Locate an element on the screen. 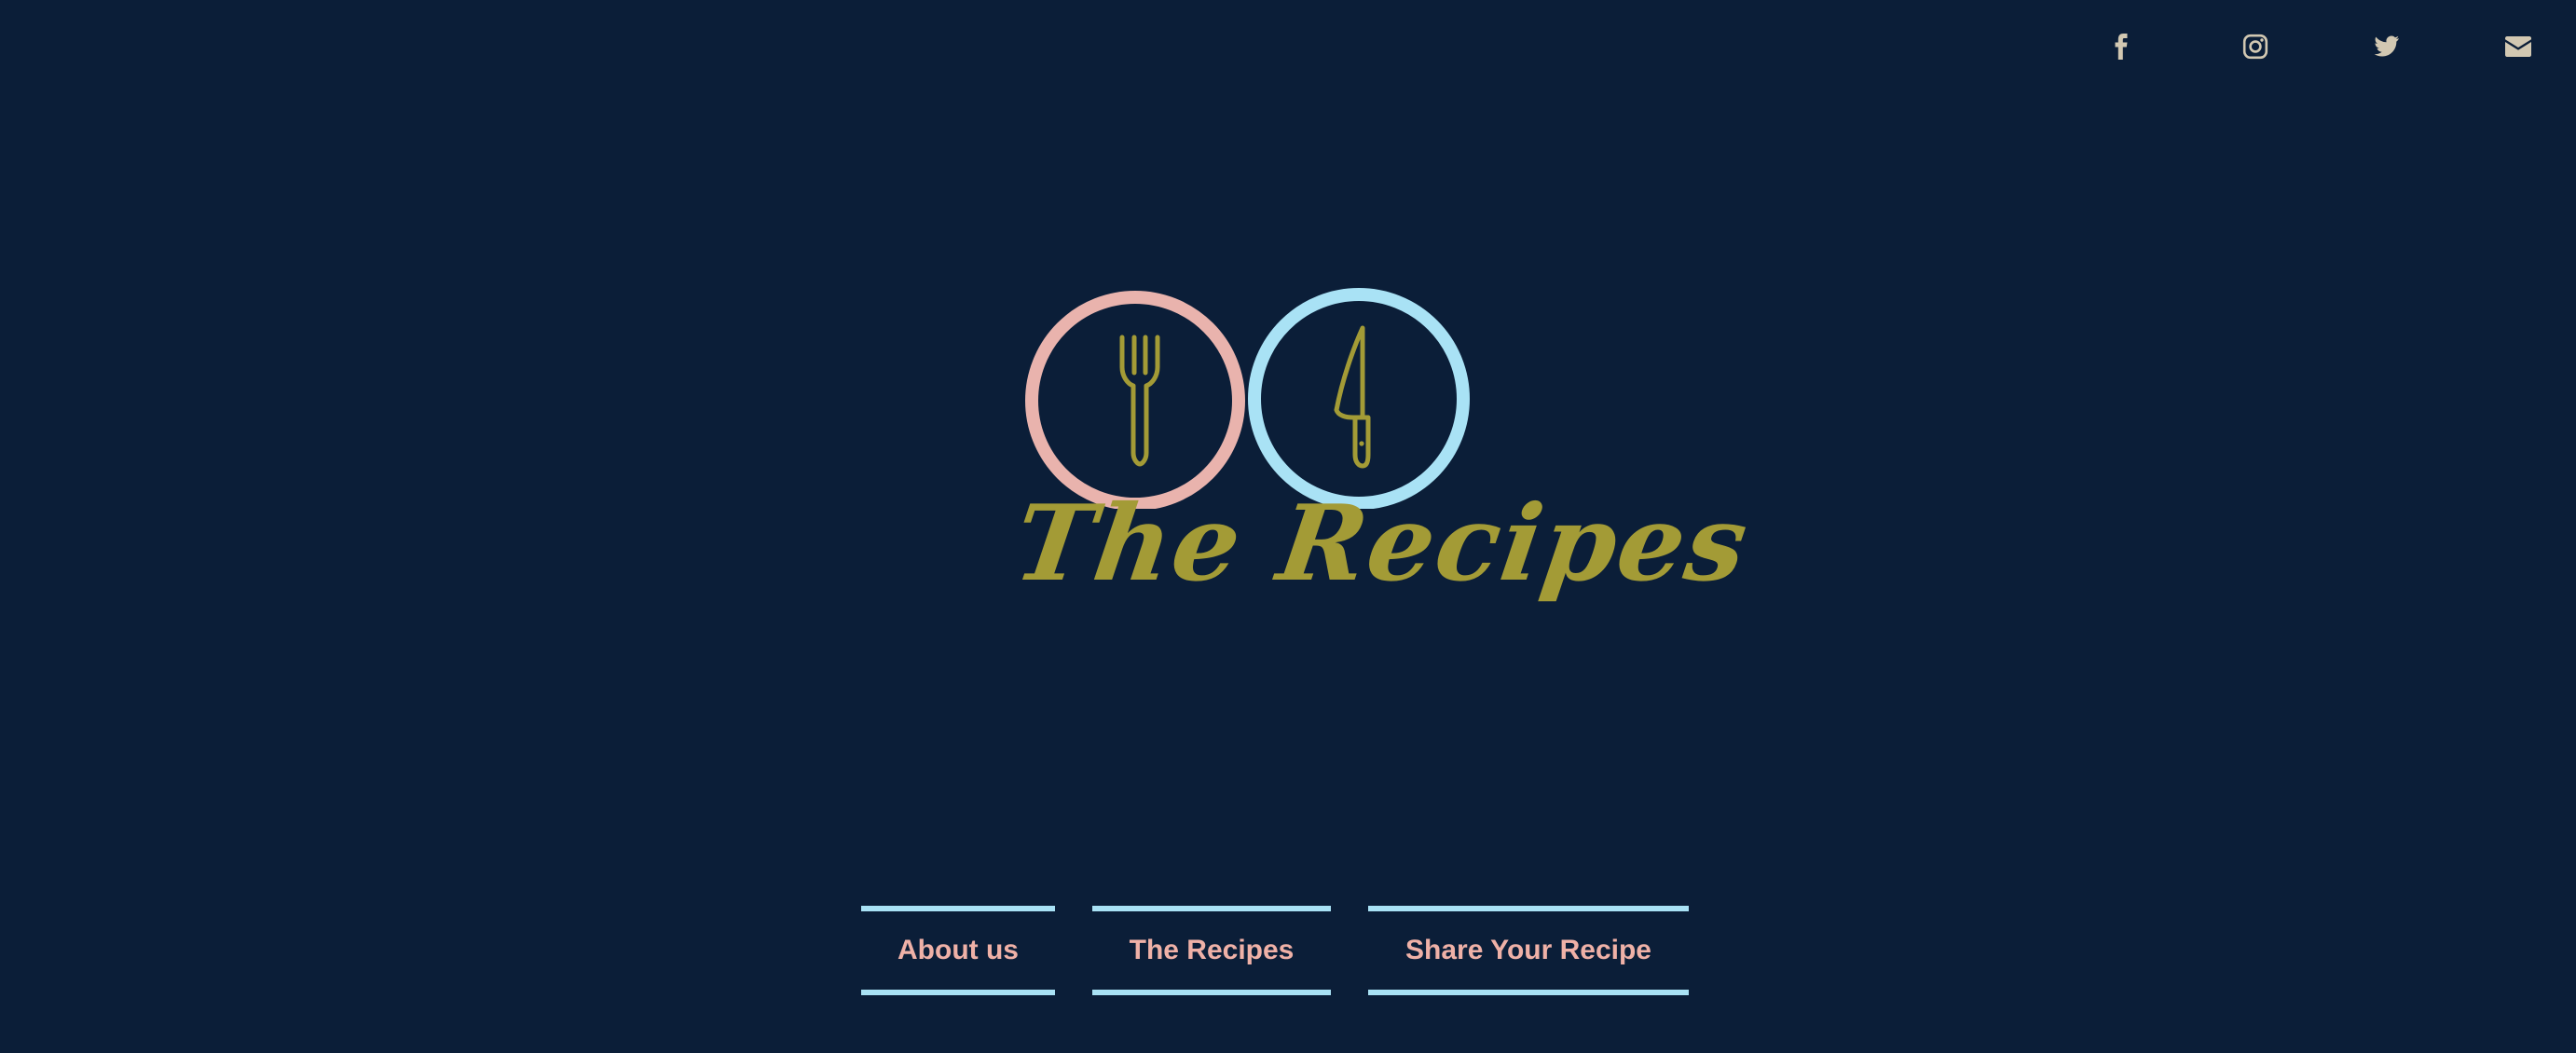 The width and height of the screenshot is (2576, 1053). twitter-icon is located at coordinates (2386, 46).